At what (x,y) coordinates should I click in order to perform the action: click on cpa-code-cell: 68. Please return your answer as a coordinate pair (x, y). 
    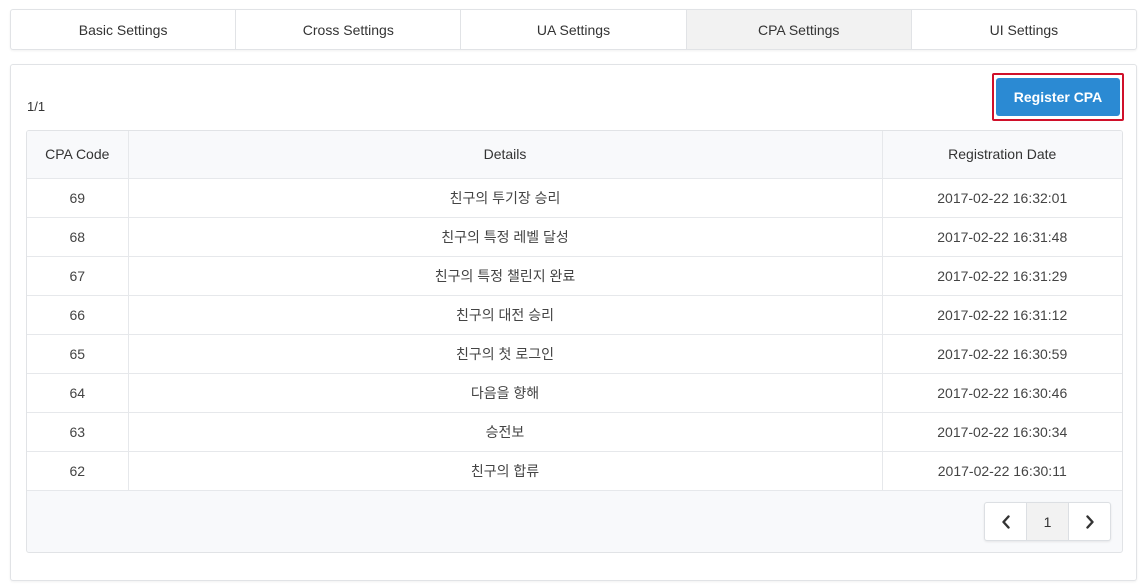
    Looking at the image, I should click on (78, 237).